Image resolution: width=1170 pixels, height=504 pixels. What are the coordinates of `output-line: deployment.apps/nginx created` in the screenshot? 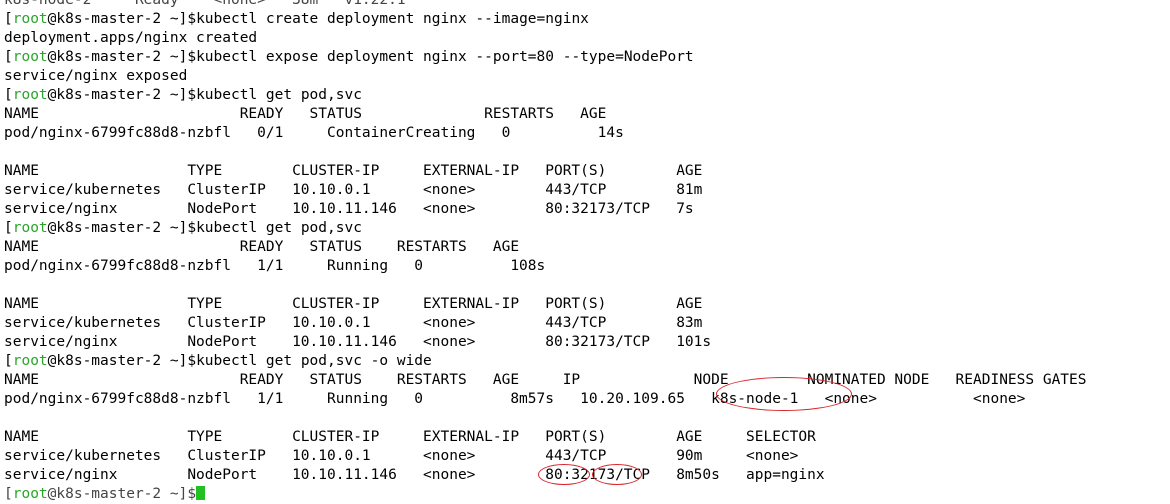 It's located at (131, 38).